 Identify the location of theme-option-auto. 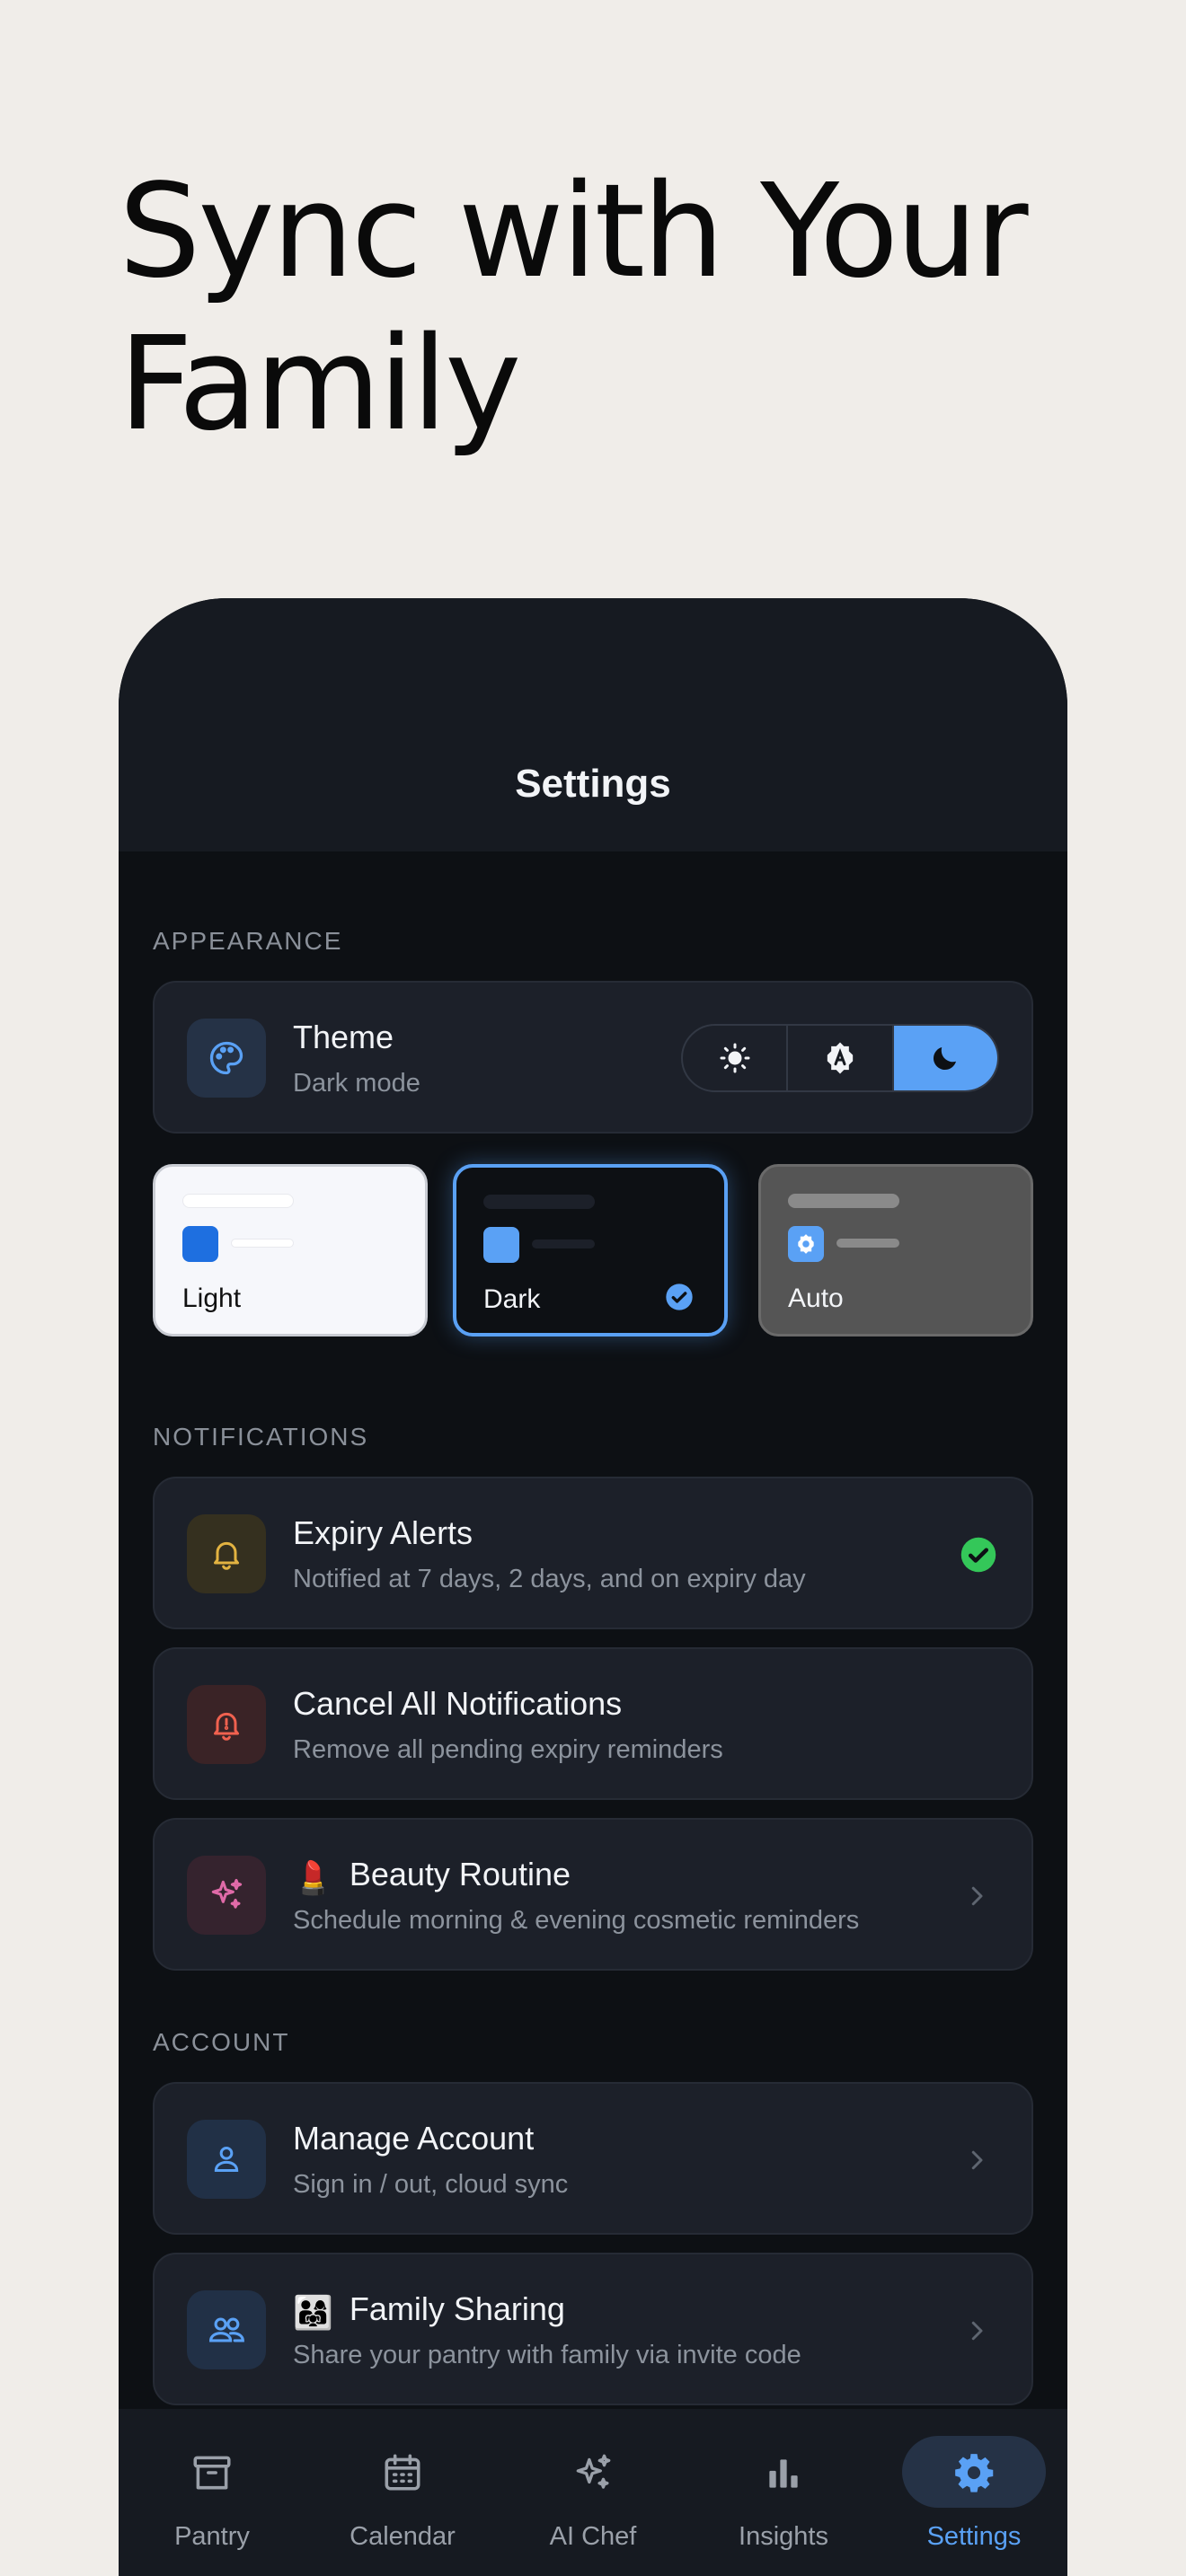
(841, 1058).